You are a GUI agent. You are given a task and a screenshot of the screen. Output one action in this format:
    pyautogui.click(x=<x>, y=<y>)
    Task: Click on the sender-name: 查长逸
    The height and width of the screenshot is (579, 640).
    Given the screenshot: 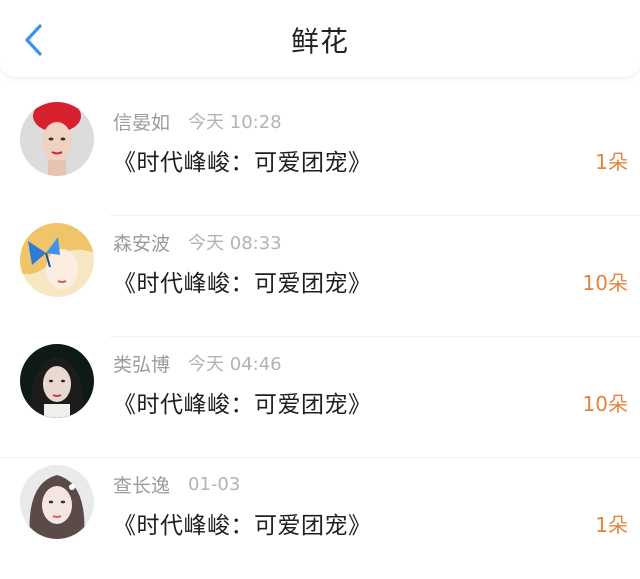 What is the action you would take?
    pyautogui.click(x=142, y=485)
    